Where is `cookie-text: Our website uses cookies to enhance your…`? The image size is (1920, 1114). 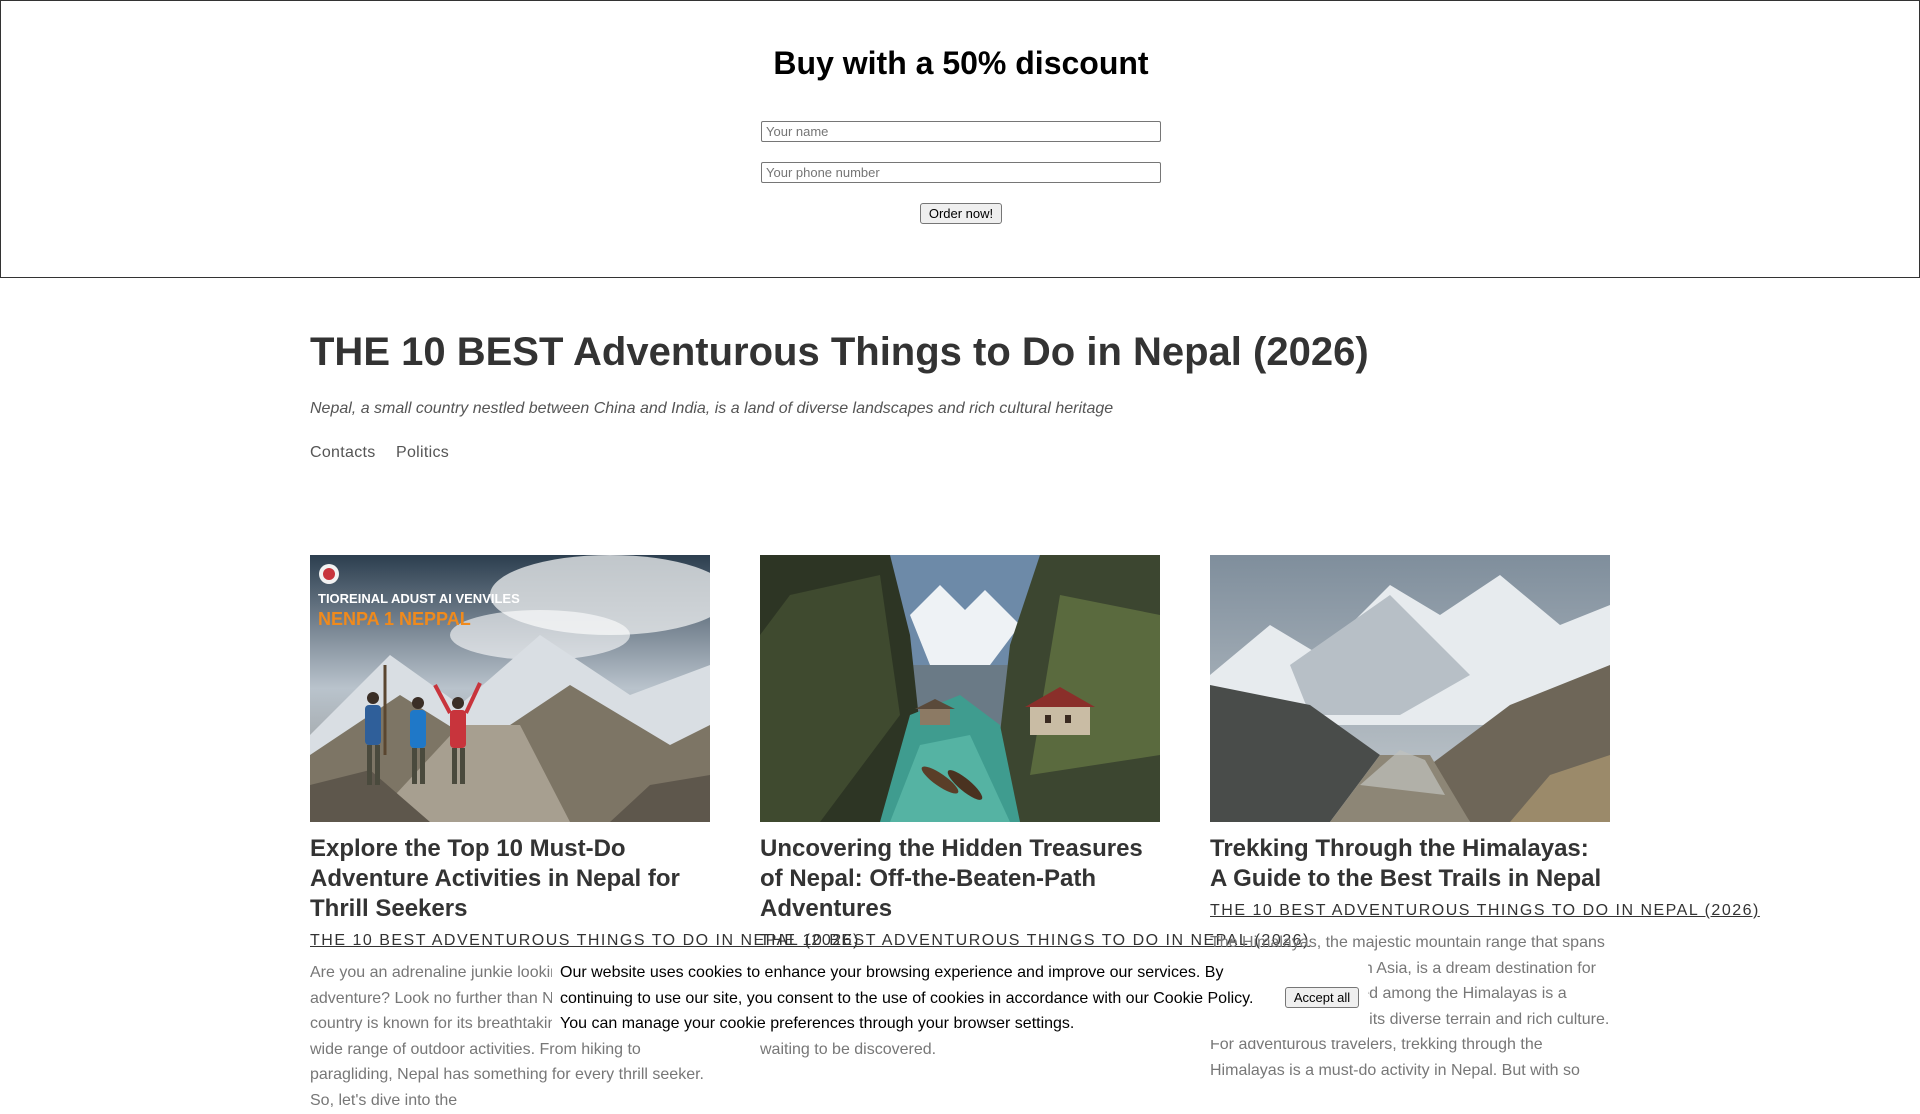 cookie-text: Our website uses cookies to enhance your… is located at coordinates (907, 998).